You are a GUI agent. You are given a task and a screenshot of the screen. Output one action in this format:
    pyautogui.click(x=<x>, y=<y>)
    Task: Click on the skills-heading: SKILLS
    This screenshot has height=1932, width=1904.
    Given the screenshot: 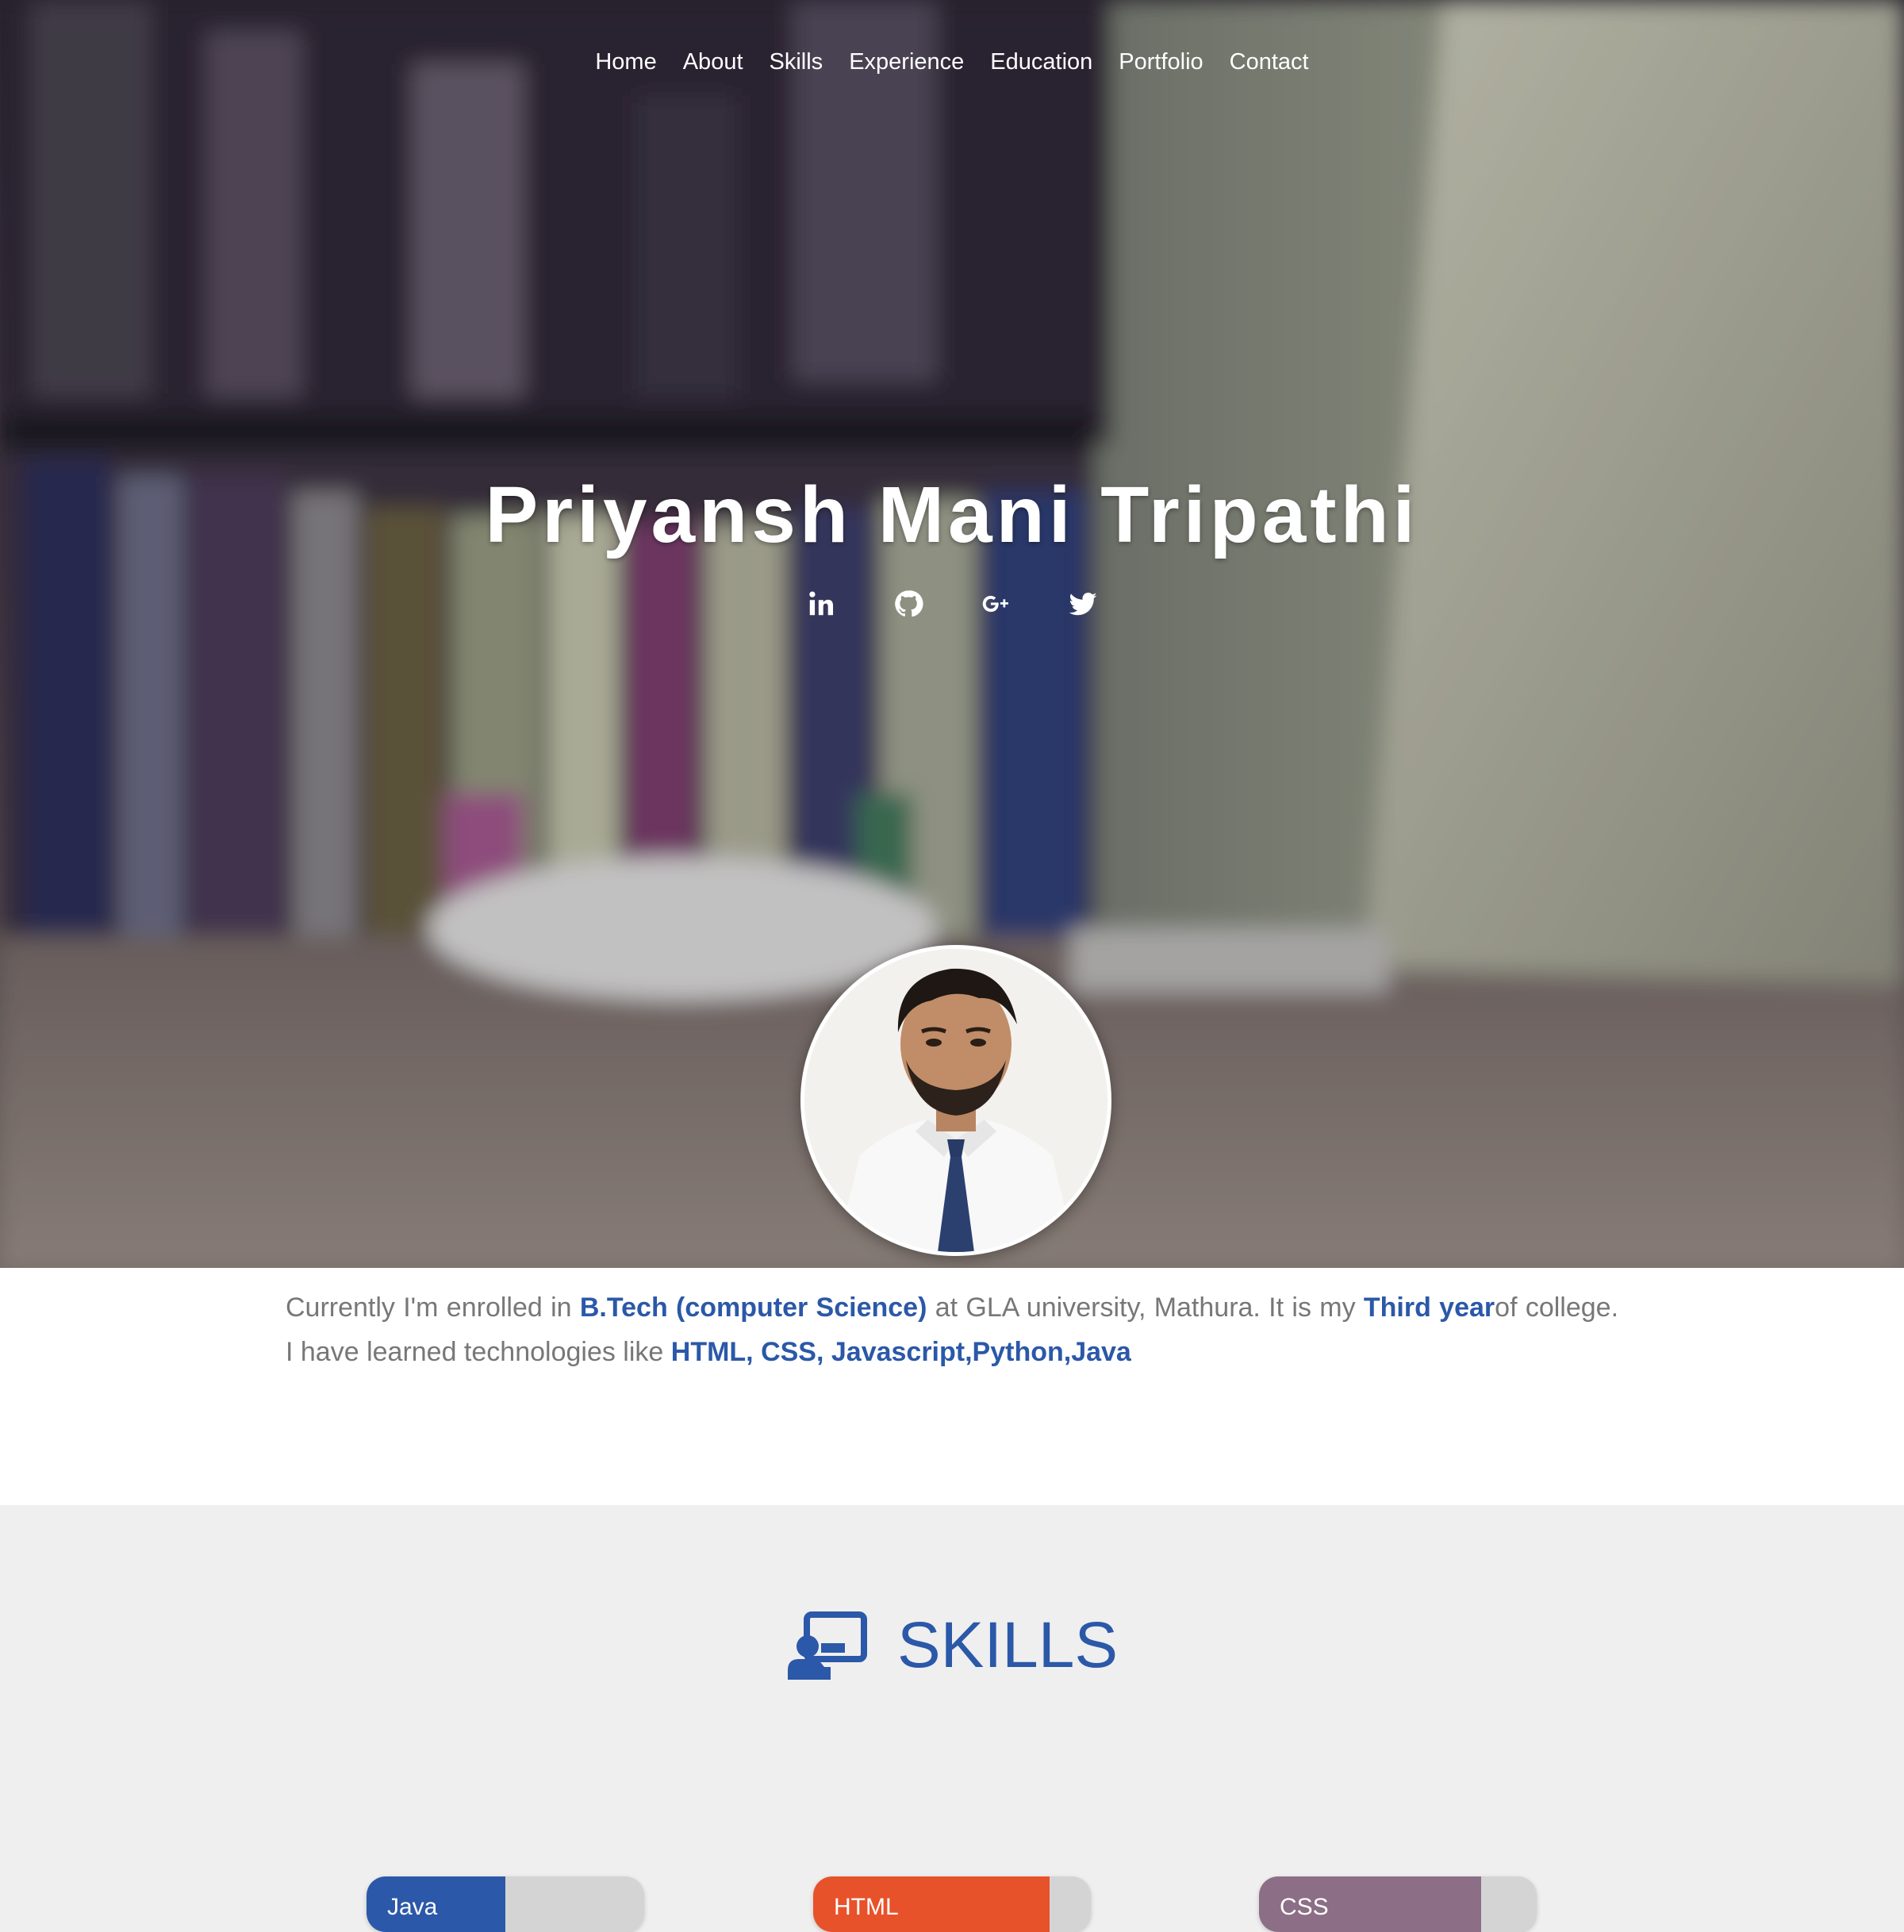 What is the action you would take?
    pyautogui.click(x=952, y=1646)
    